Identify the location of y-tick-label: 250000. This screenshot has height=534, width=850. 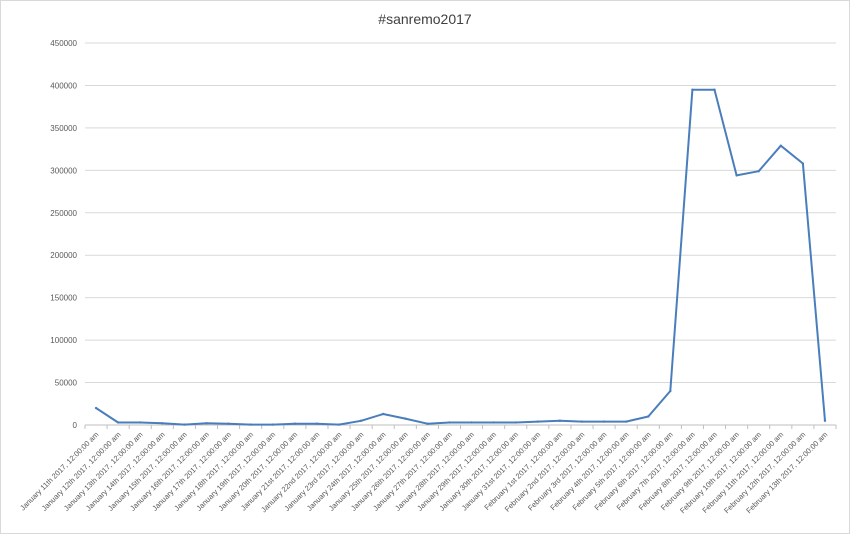
(63, 213).